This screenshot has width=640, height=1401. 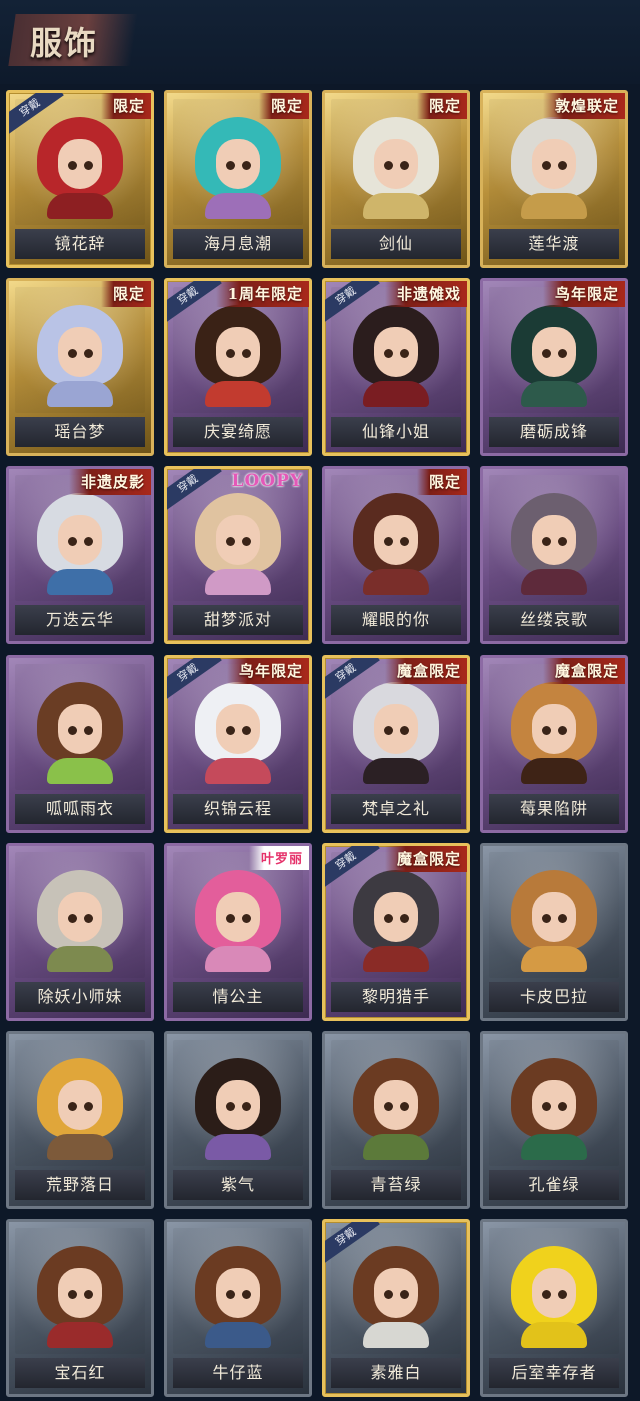 I want to click on outfit-card: 限定 穿戴 镜花辞, so click(x=80, y=179).